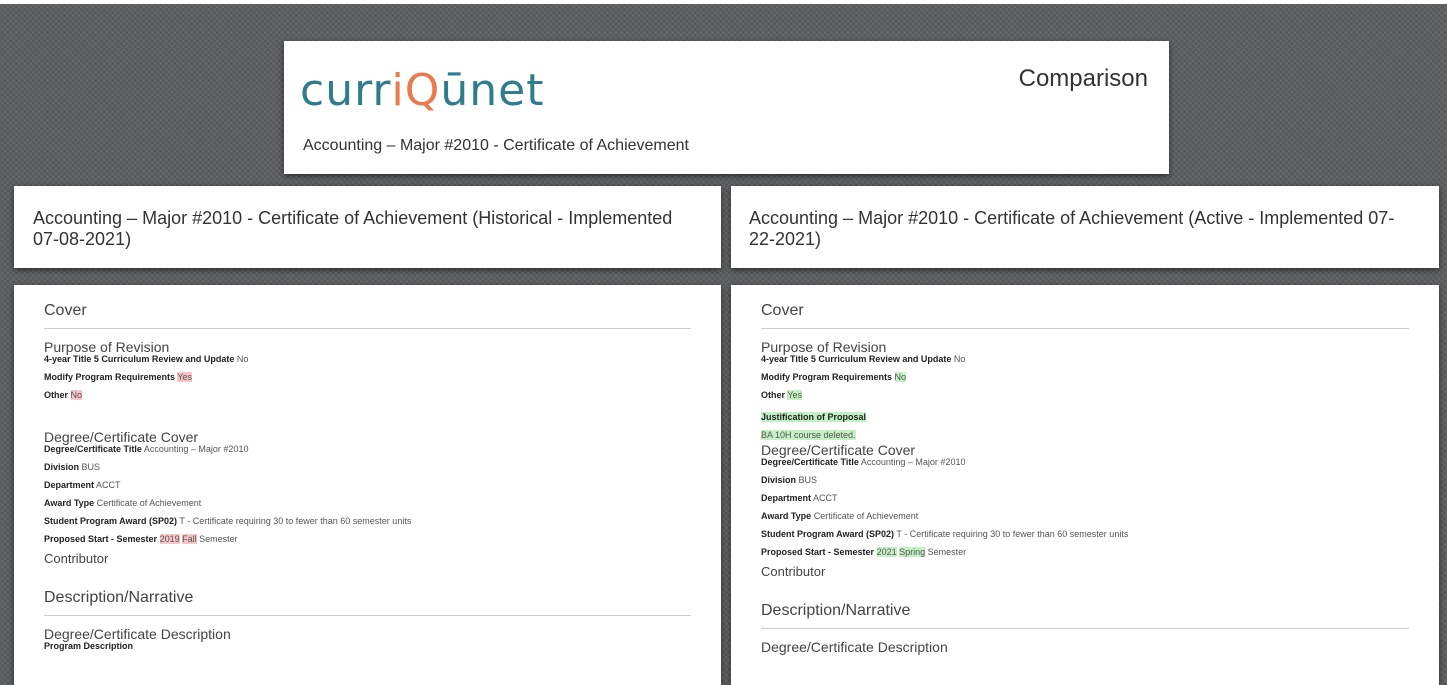 This screenshot has width=1447, height=685. I want to click on start-term-removed: Fall, so click(189, 539).